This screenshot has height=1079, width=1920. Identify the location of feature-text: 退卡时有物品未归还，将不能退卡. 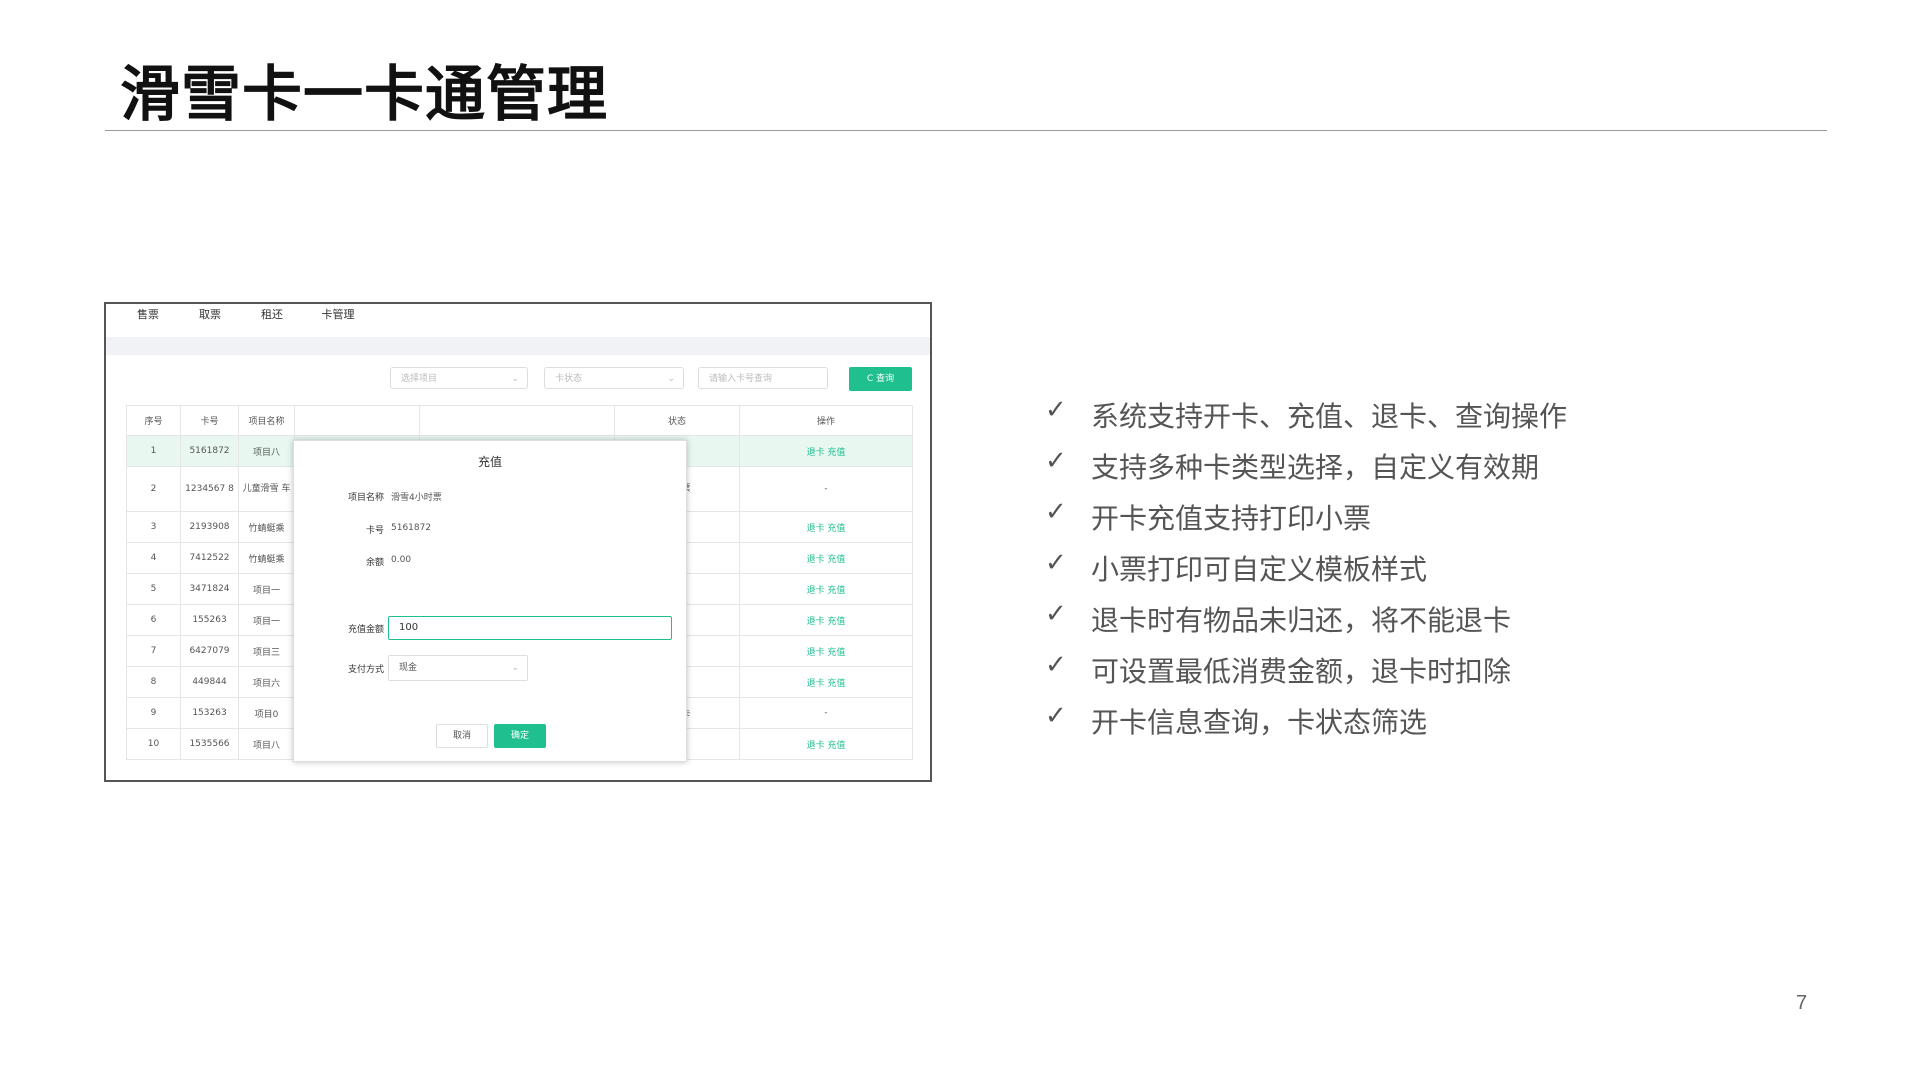
(1301, 620).